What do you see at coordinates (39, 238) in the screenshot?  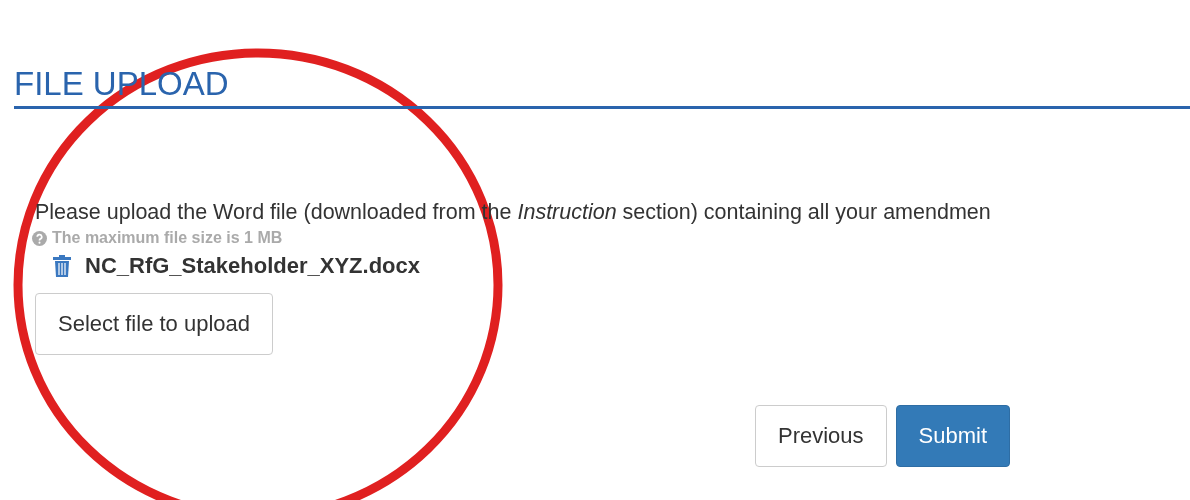 I see `help-icon` at bounding box center [39, 238].